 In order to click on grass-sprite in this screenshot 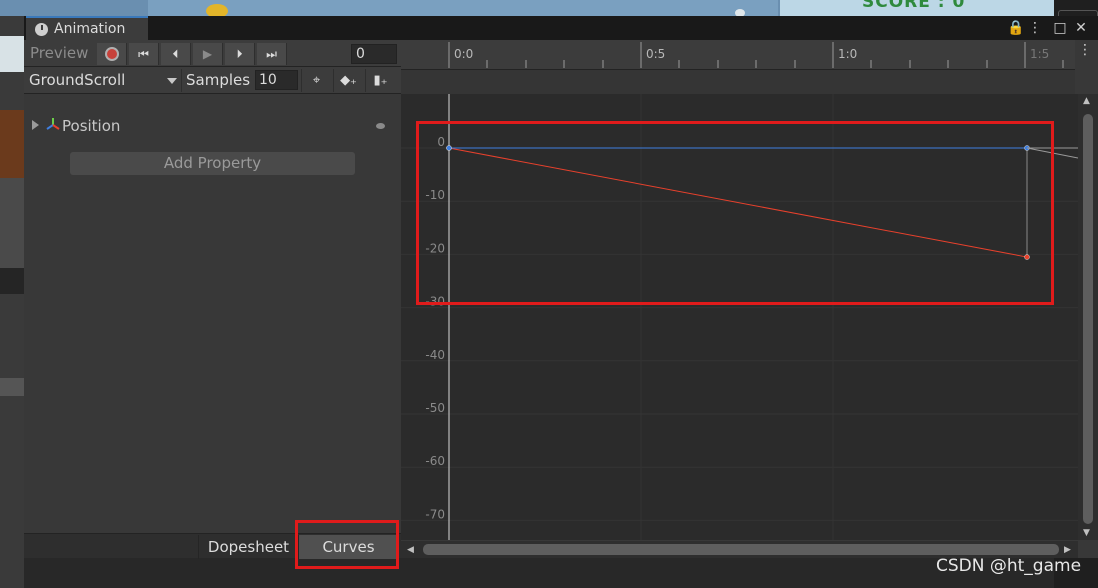, I will do `click(12, 54)`.